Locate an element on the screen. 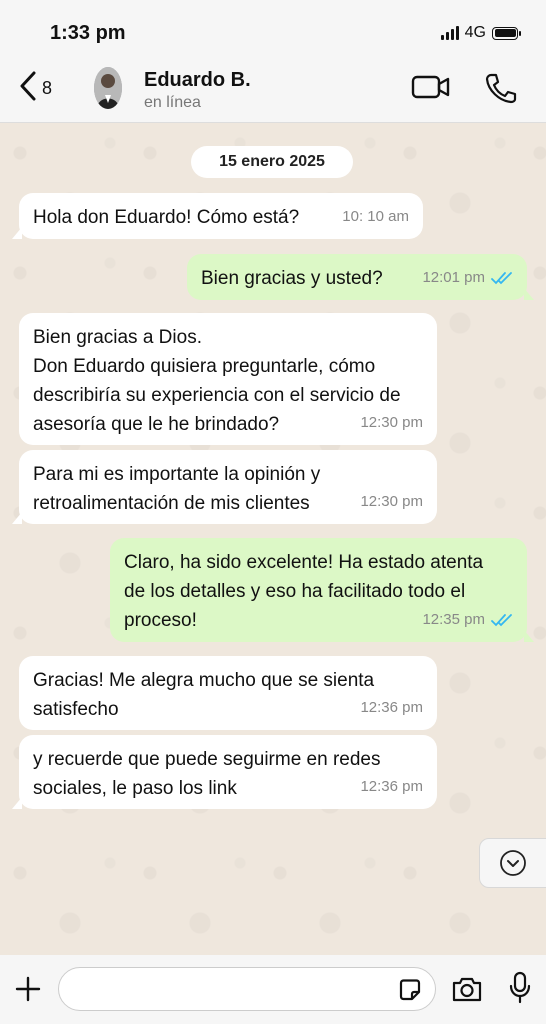  sticker-icon is located at coordinates (410, 990).